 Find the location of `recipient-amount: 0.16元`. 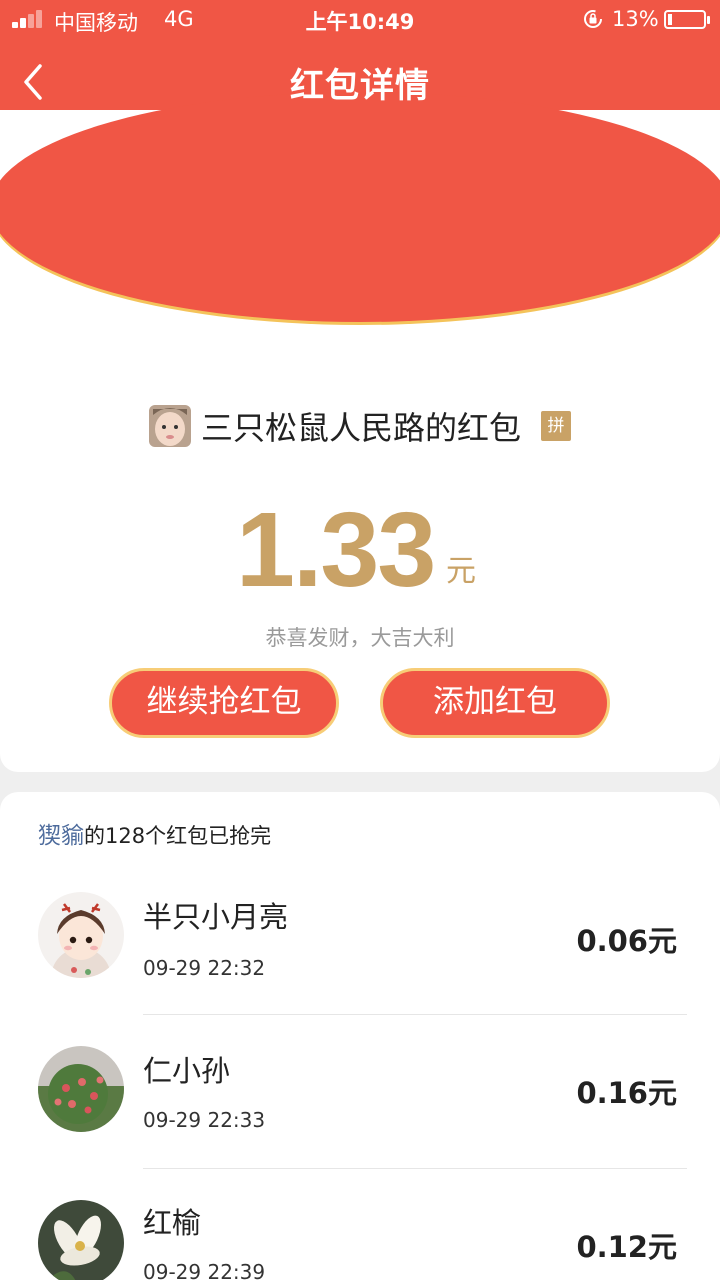

recipient-amount: 0.16元 is located at coordinates (626, 1093).